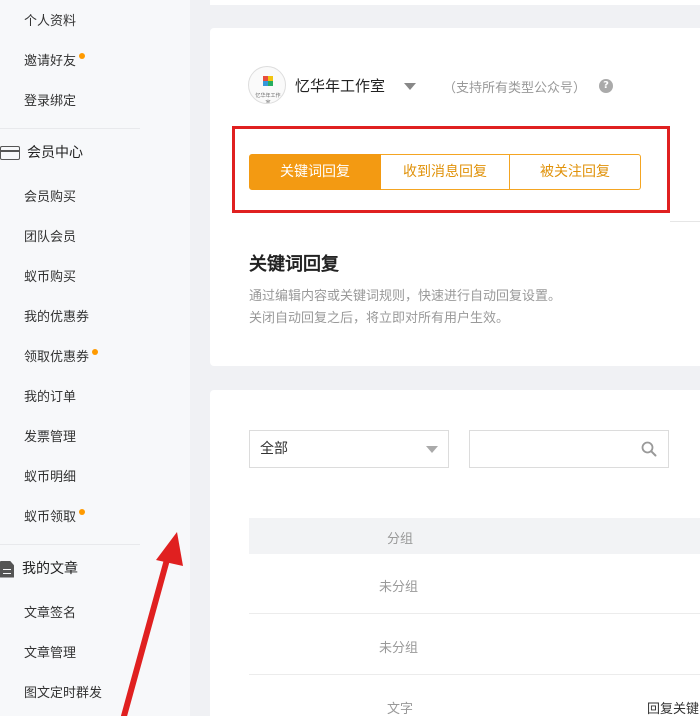 The image size is (700, 716). Describe the element at coordinates (270, 83) in the screenshot. I see `logo-tile` at that location.